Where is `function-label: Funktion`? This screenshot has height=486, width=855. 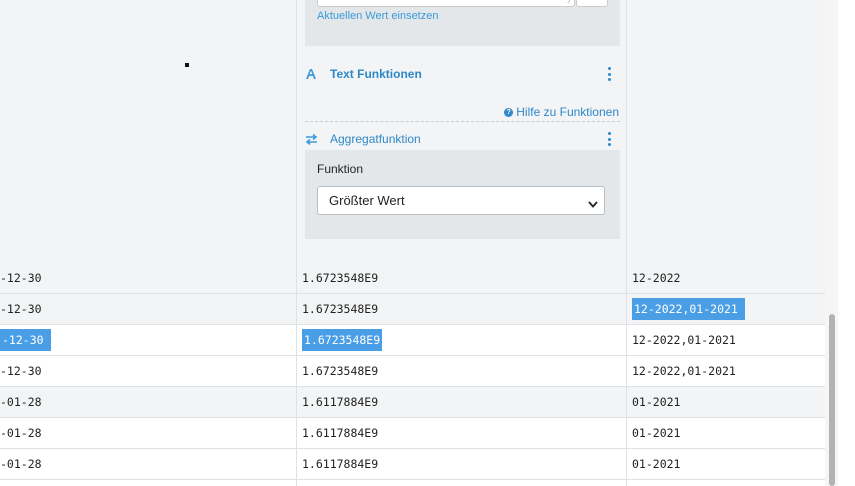
function-label: Funktion is located at coordinates (340, 169).